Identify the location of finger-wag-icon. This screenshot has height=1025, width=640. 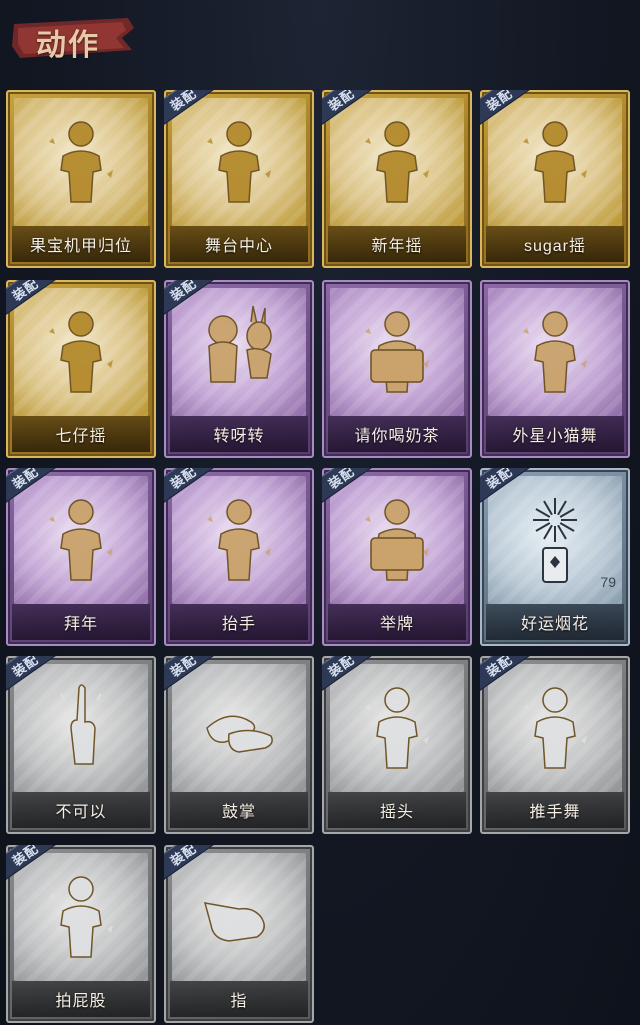
(81, 726).